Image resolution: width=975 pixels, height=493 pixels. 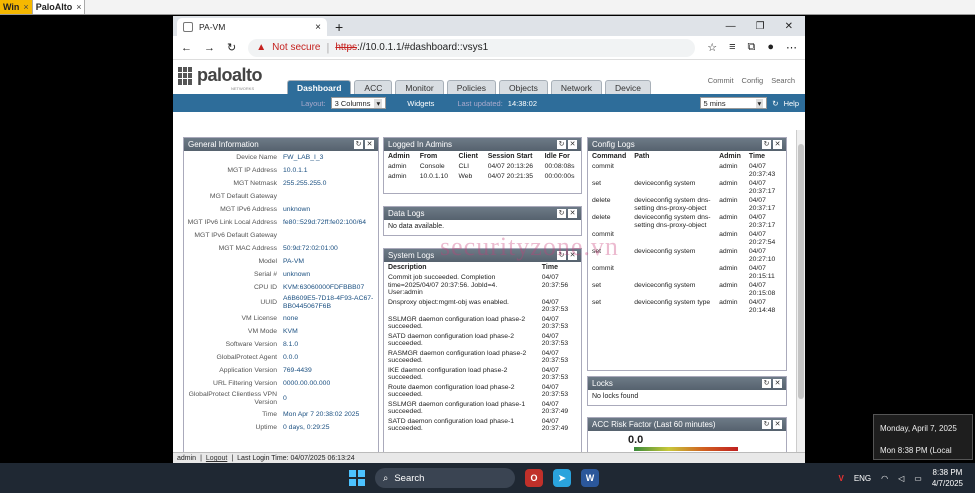 I want to click on tab-policies: Policies, so click(x=471, y=87).